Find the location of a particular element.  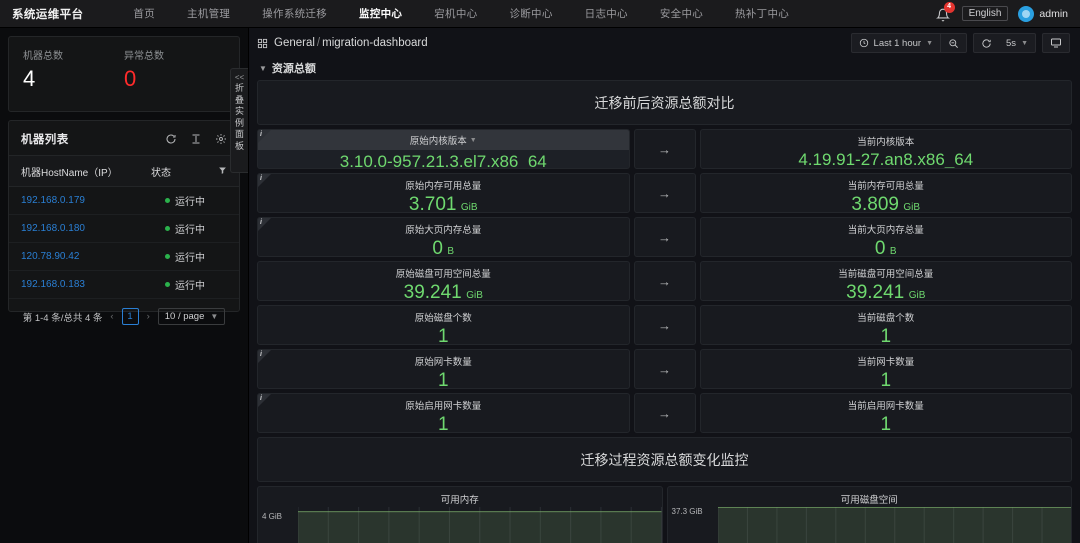

panel-title: 当前磁盘个数 is located at coordinates (886, 315).